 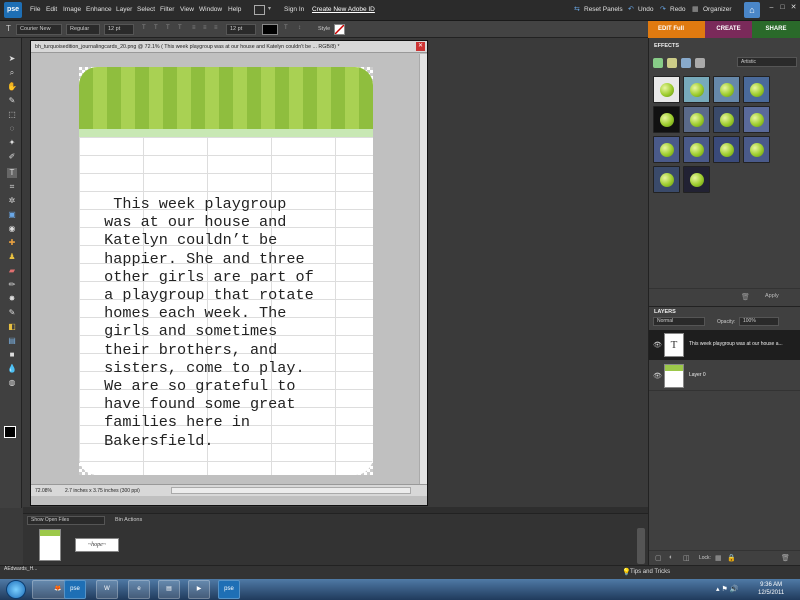 What do you see at coordinates (12, 285) in the screenshot?
I see `brush-tool-icon: ✏` at bounding box center [12, 285].